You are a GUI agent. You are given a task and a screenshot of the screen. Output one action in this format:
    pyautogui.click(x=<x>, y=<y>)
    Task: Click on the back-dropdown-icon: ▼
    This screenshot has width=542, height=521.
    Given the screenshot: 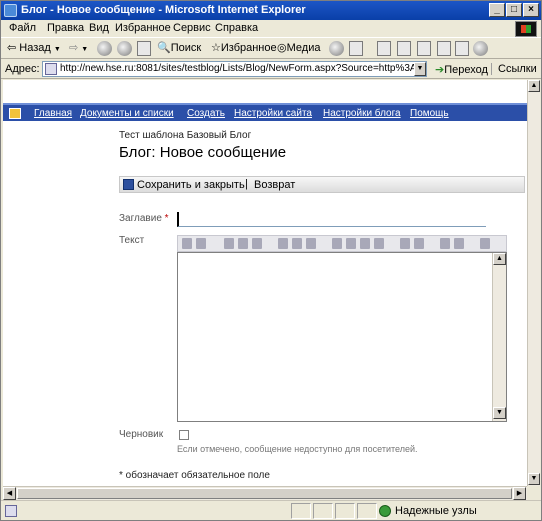 What is the action you would take?
    pyautogui.click(x=57, y=49)
    